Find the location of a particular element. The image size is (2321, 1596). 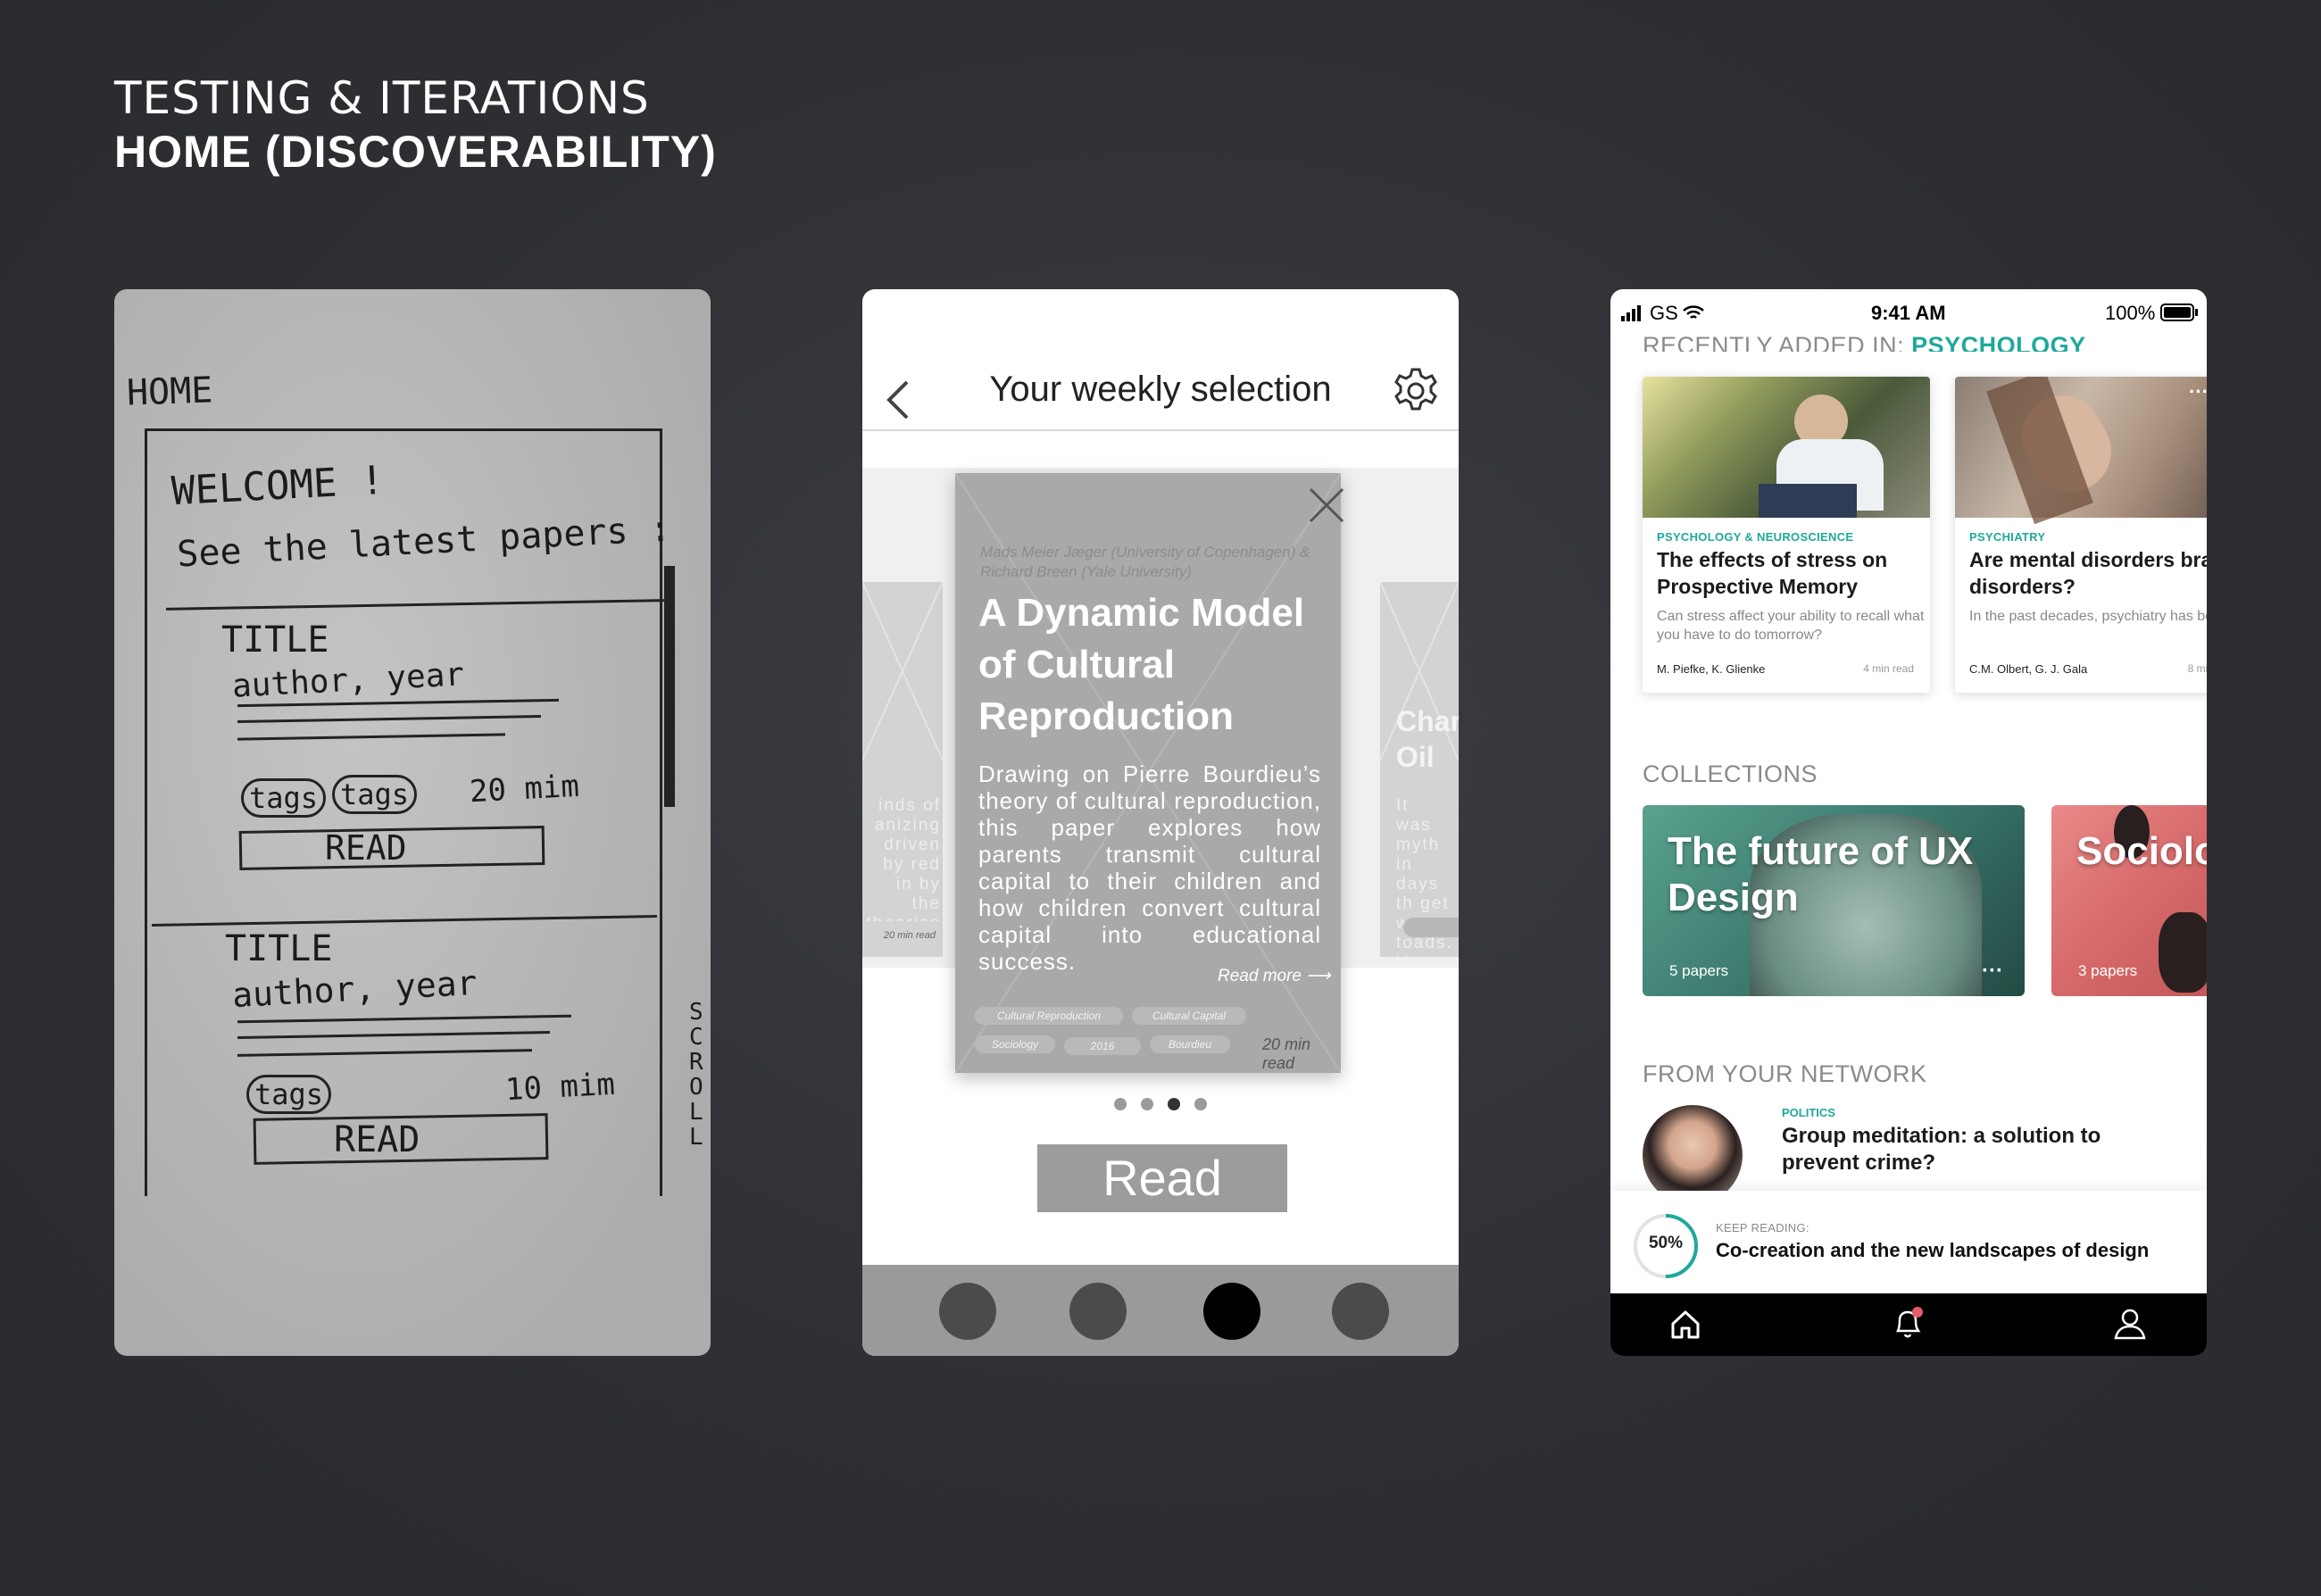

sketch-home-label: HOME is located at coordinates (170, 392).